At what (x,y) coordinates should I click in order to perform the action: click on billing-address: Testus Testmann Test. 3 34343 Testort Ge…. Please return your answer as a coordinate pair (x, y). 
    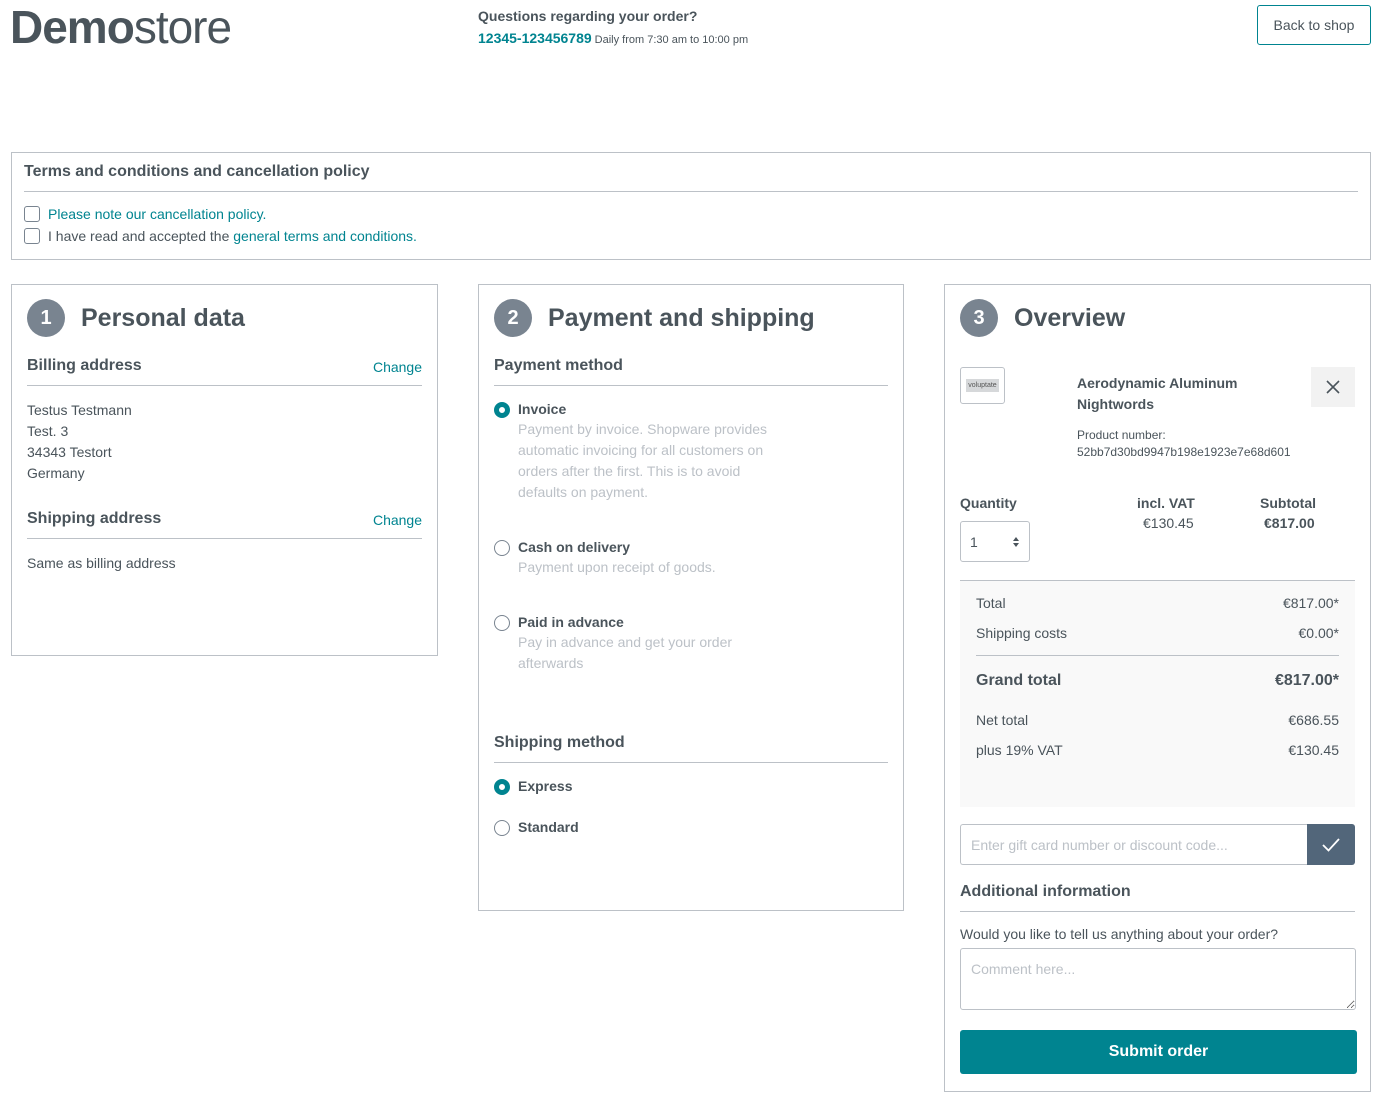
    Looking at the image, I should click on (224, 442).